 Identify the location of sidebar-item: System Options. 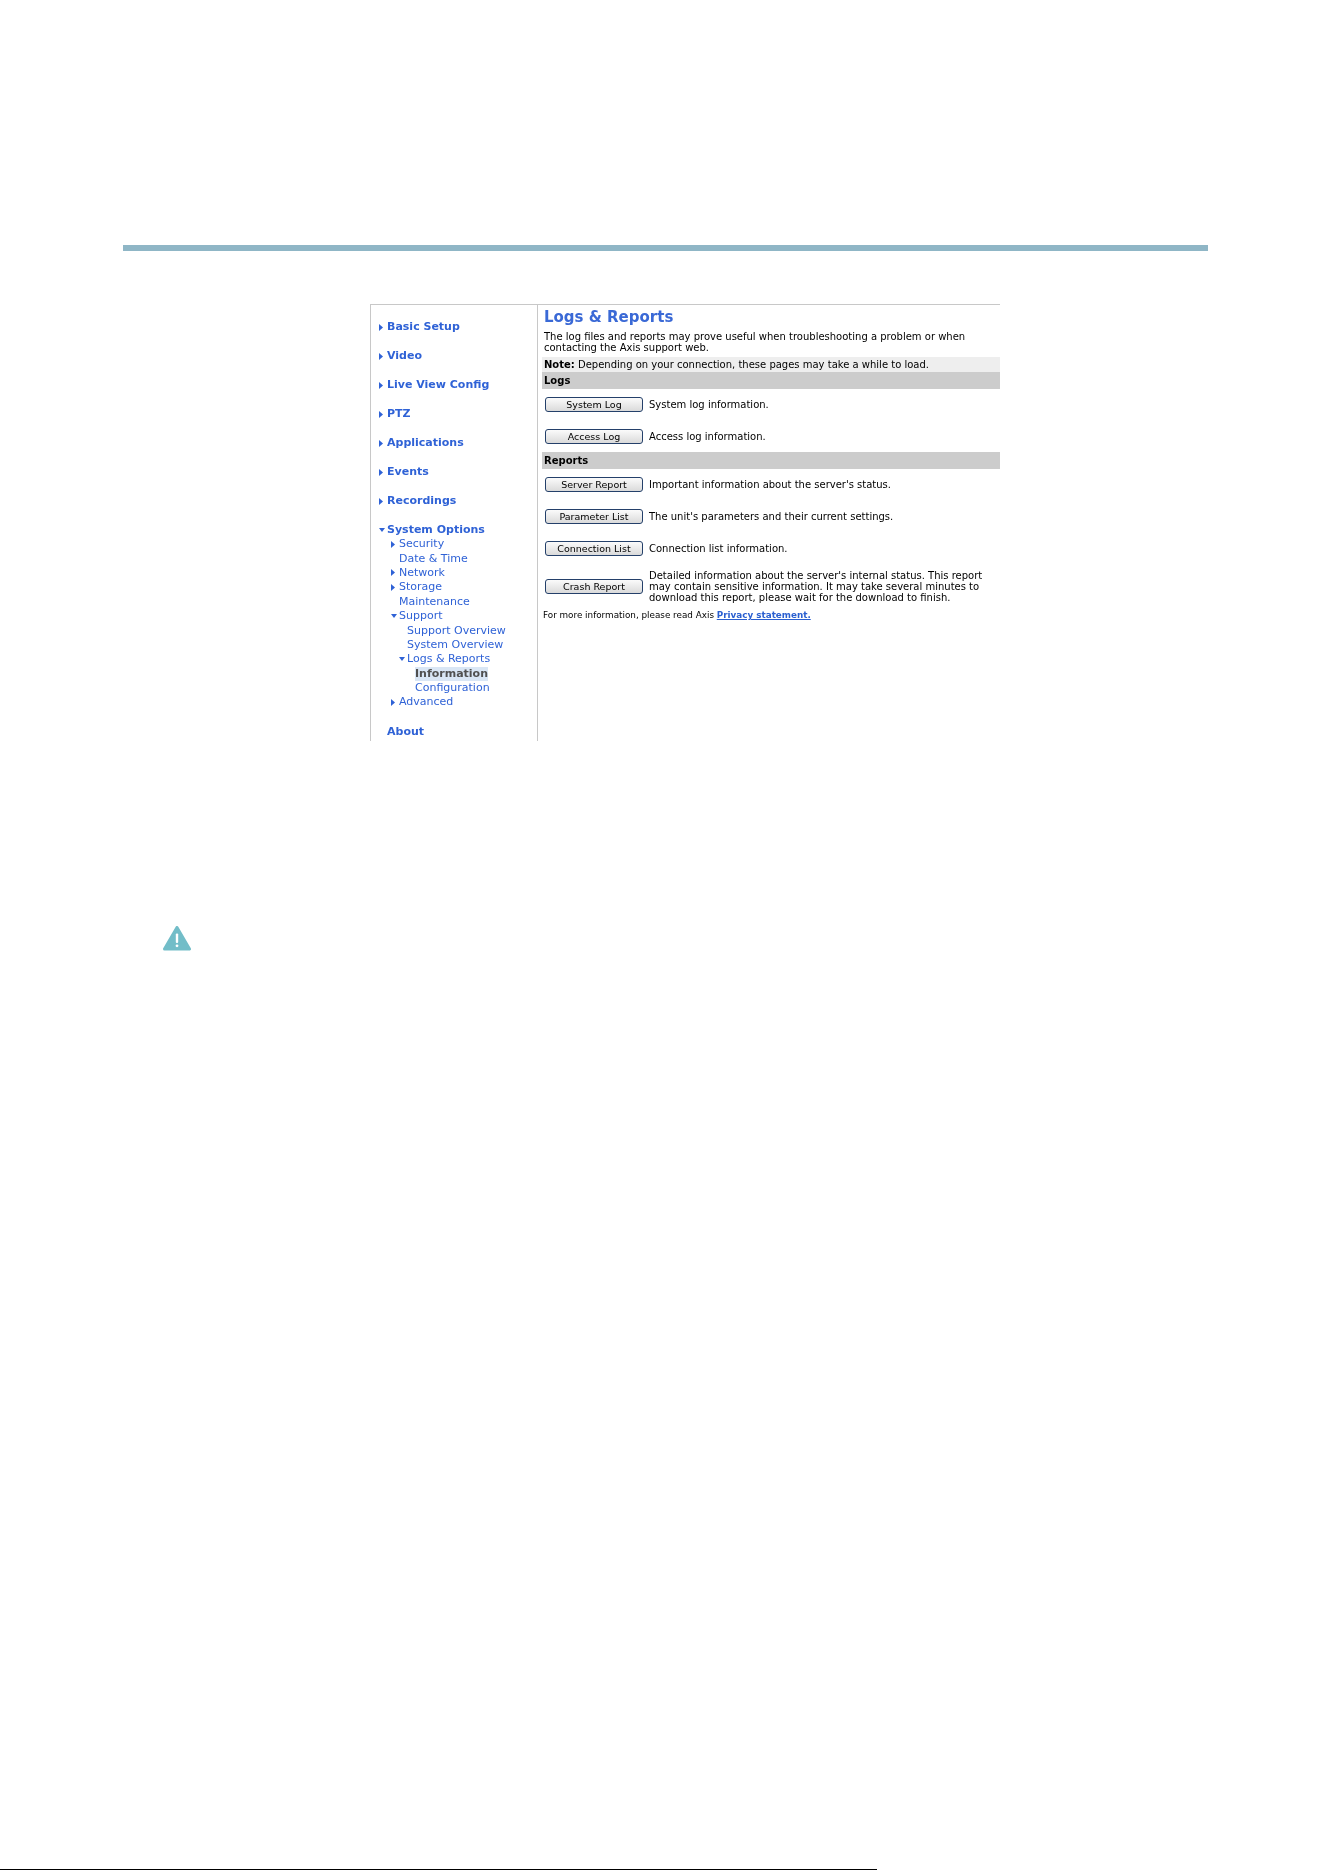
(432, 530).